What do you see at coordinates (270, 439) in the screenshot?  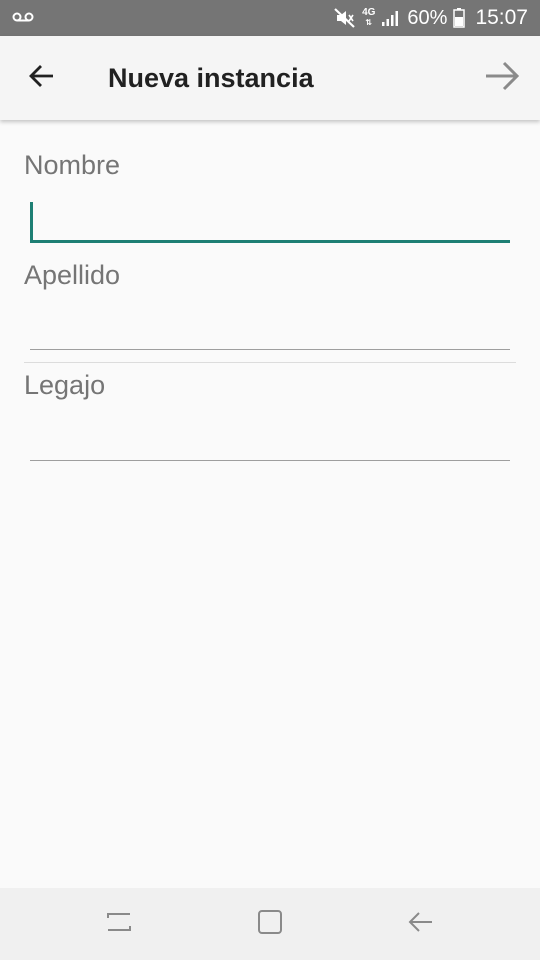 I see `legajo-input` at bounding box center [270, 439].